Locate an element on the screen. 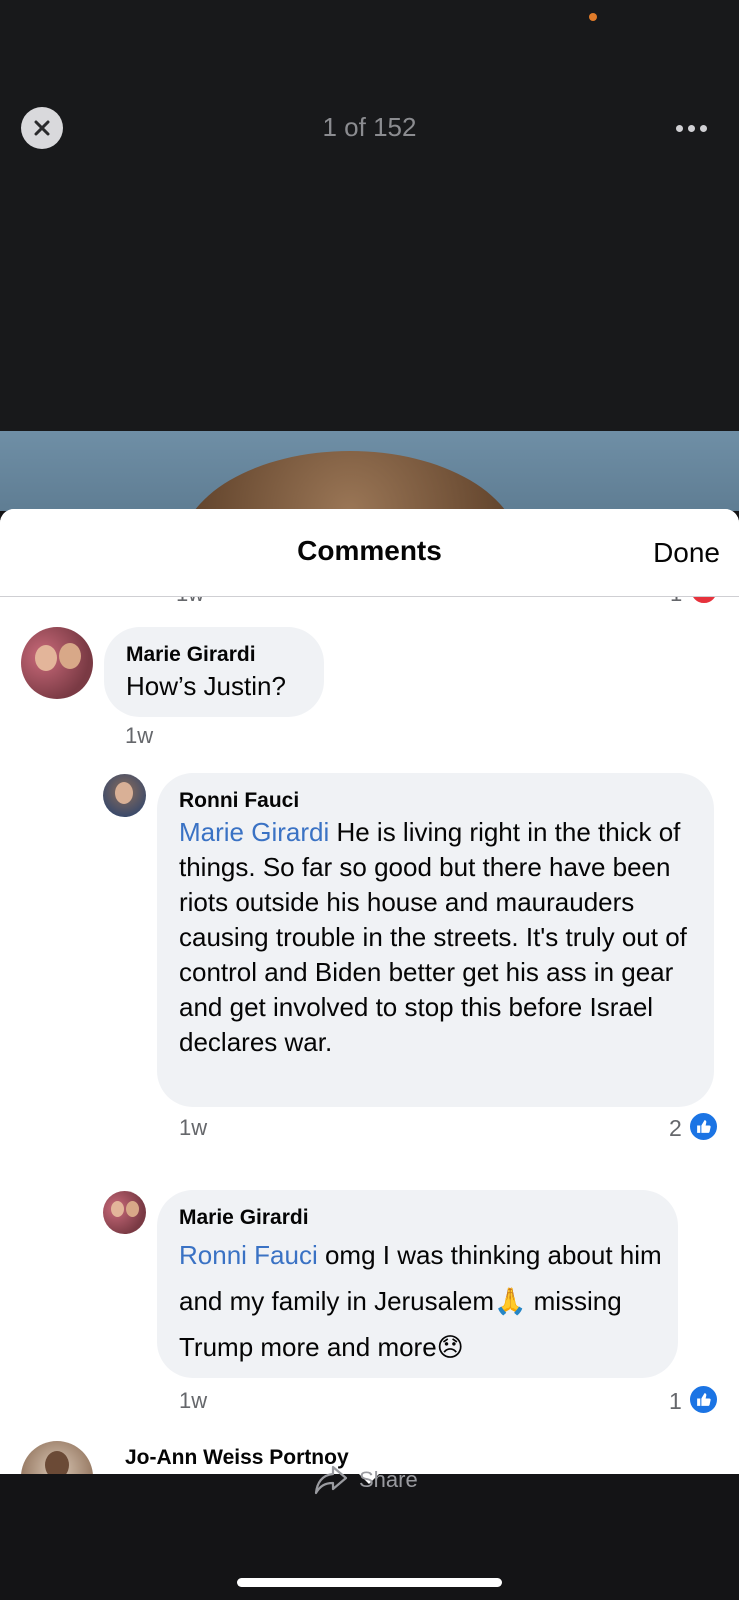 Image resolution: width=739 pixels, height=1600 pixels. mention-link: Ronni Fauci is located at coordinates (248, 1255).